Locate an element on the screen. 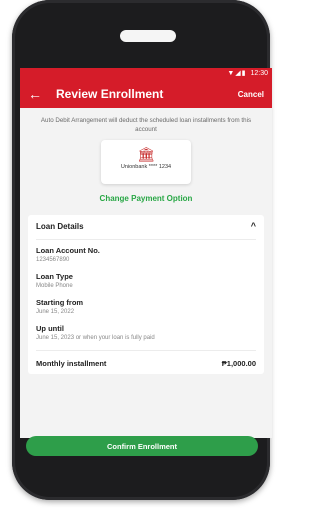  field-value: Mobile Phone is located at coordinates (54, 286).